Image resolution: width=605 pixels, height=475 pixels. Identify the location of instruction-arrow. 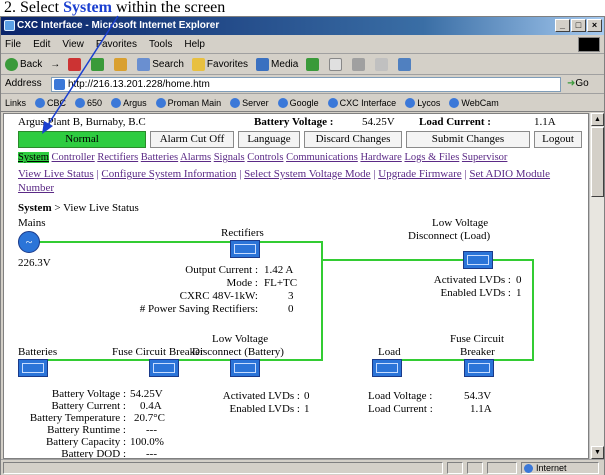
(80, 74).